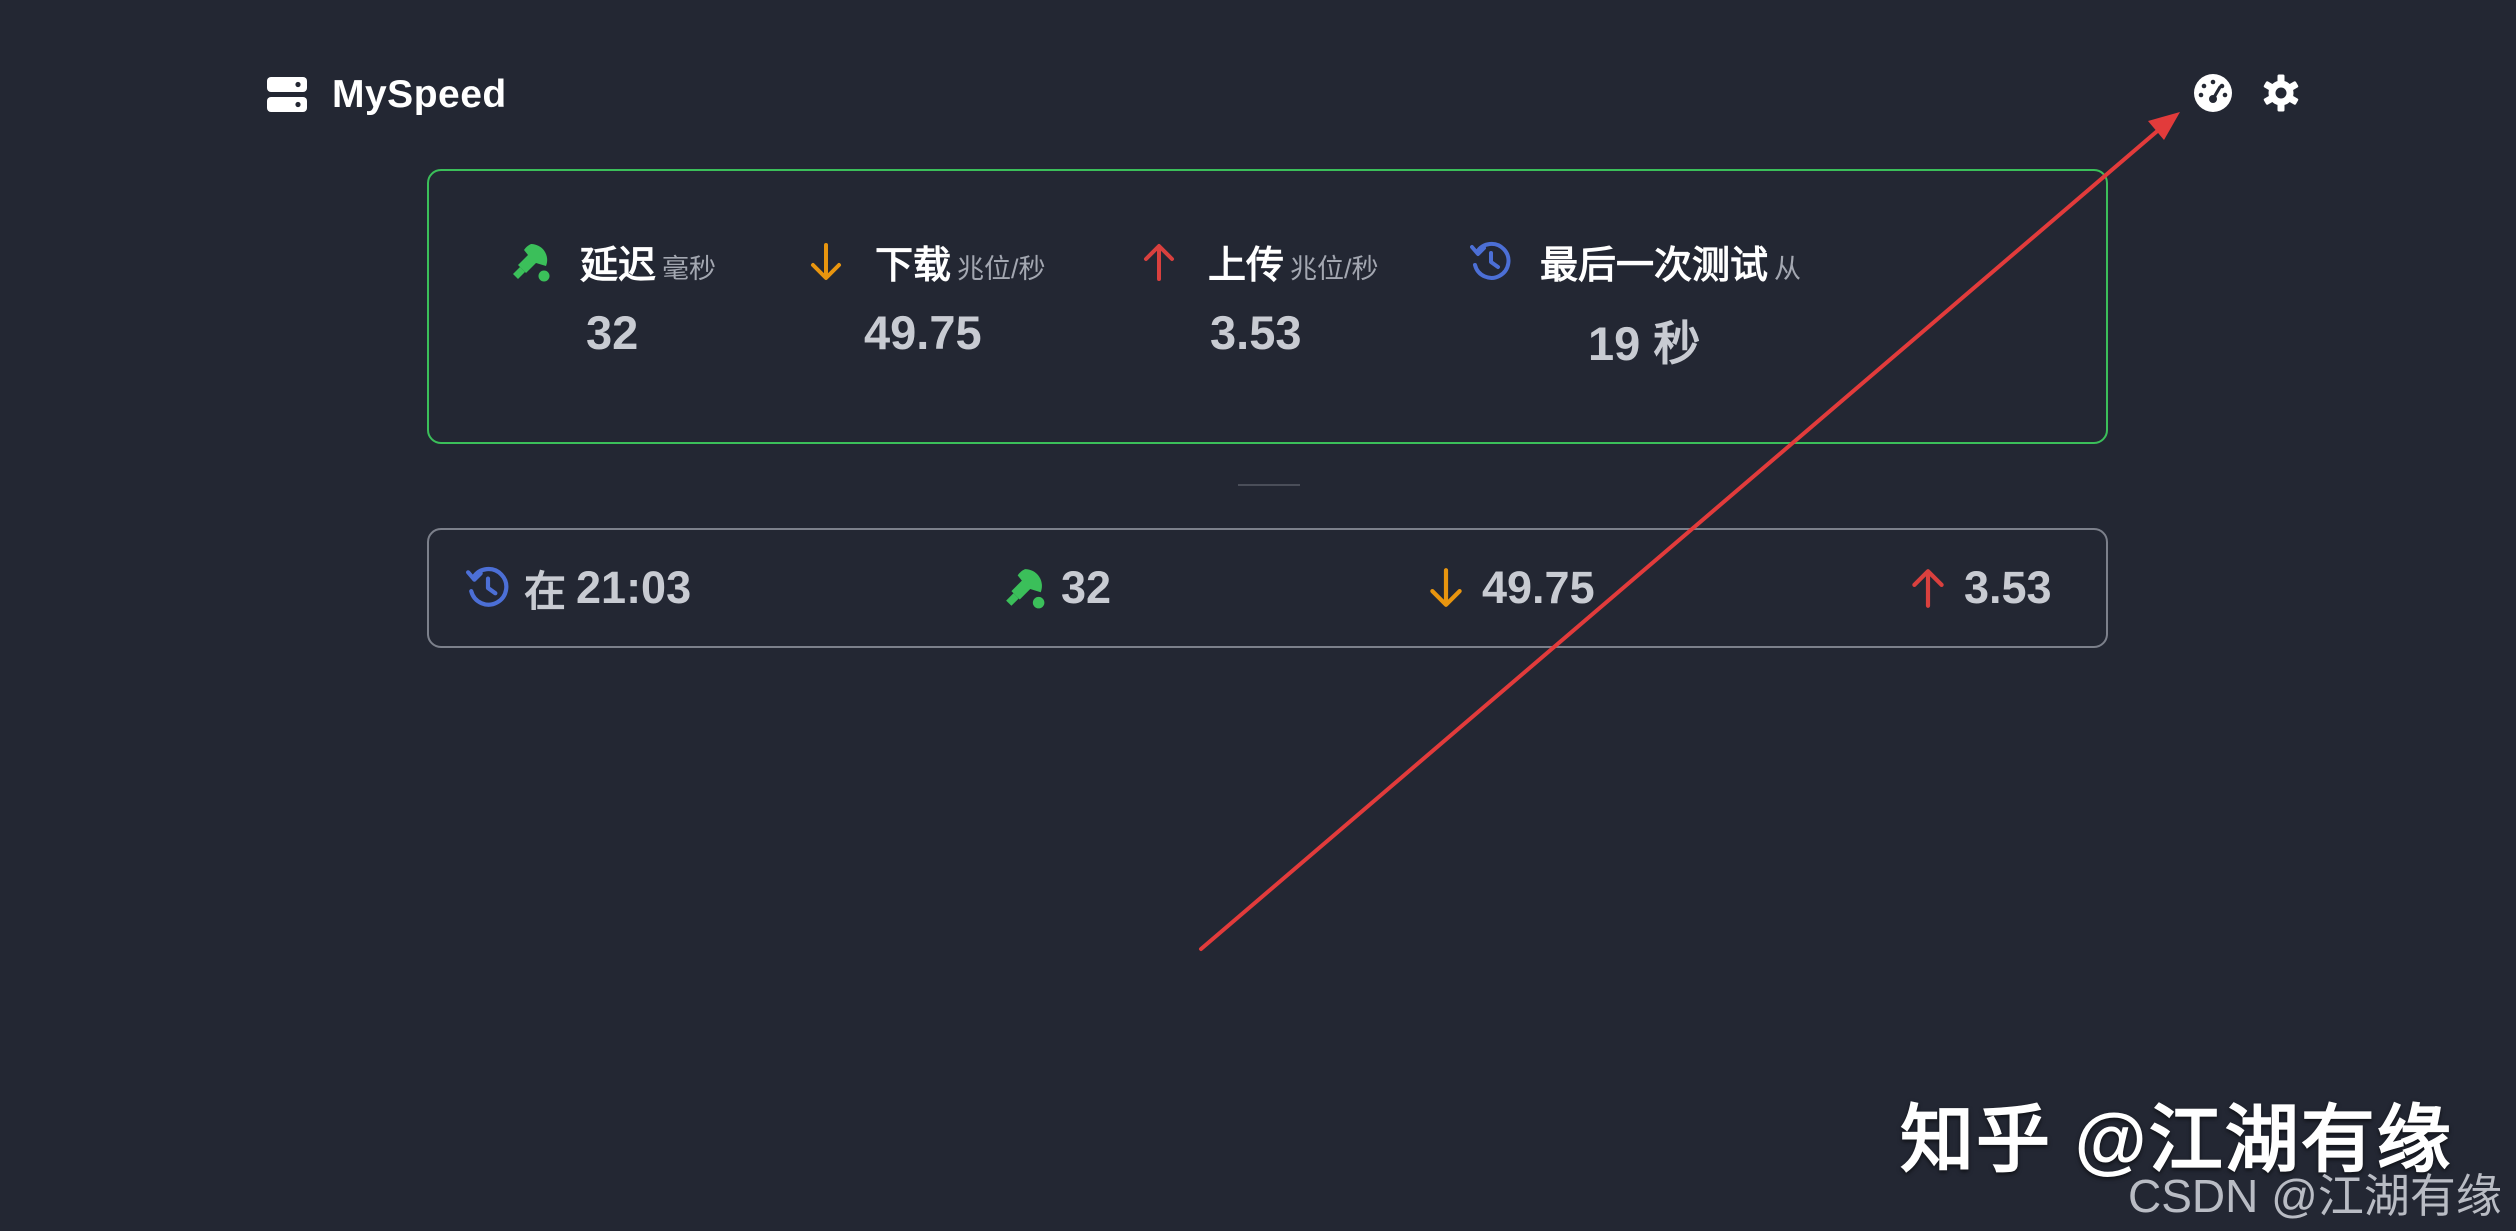 The width and height of the screenshot is (2516, 1231). What do you see at coordinates (689, 269) in the screenshot?
I see `ping-unit: 毫秒` at bounding box center [689, 269].